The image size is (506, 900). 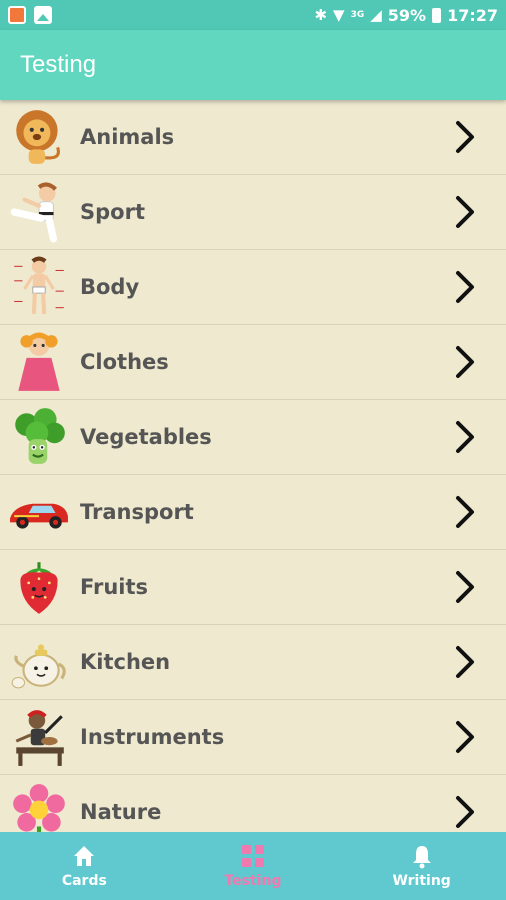 I want to click on list-item-label: Fruits, so click(x=114, y=587).